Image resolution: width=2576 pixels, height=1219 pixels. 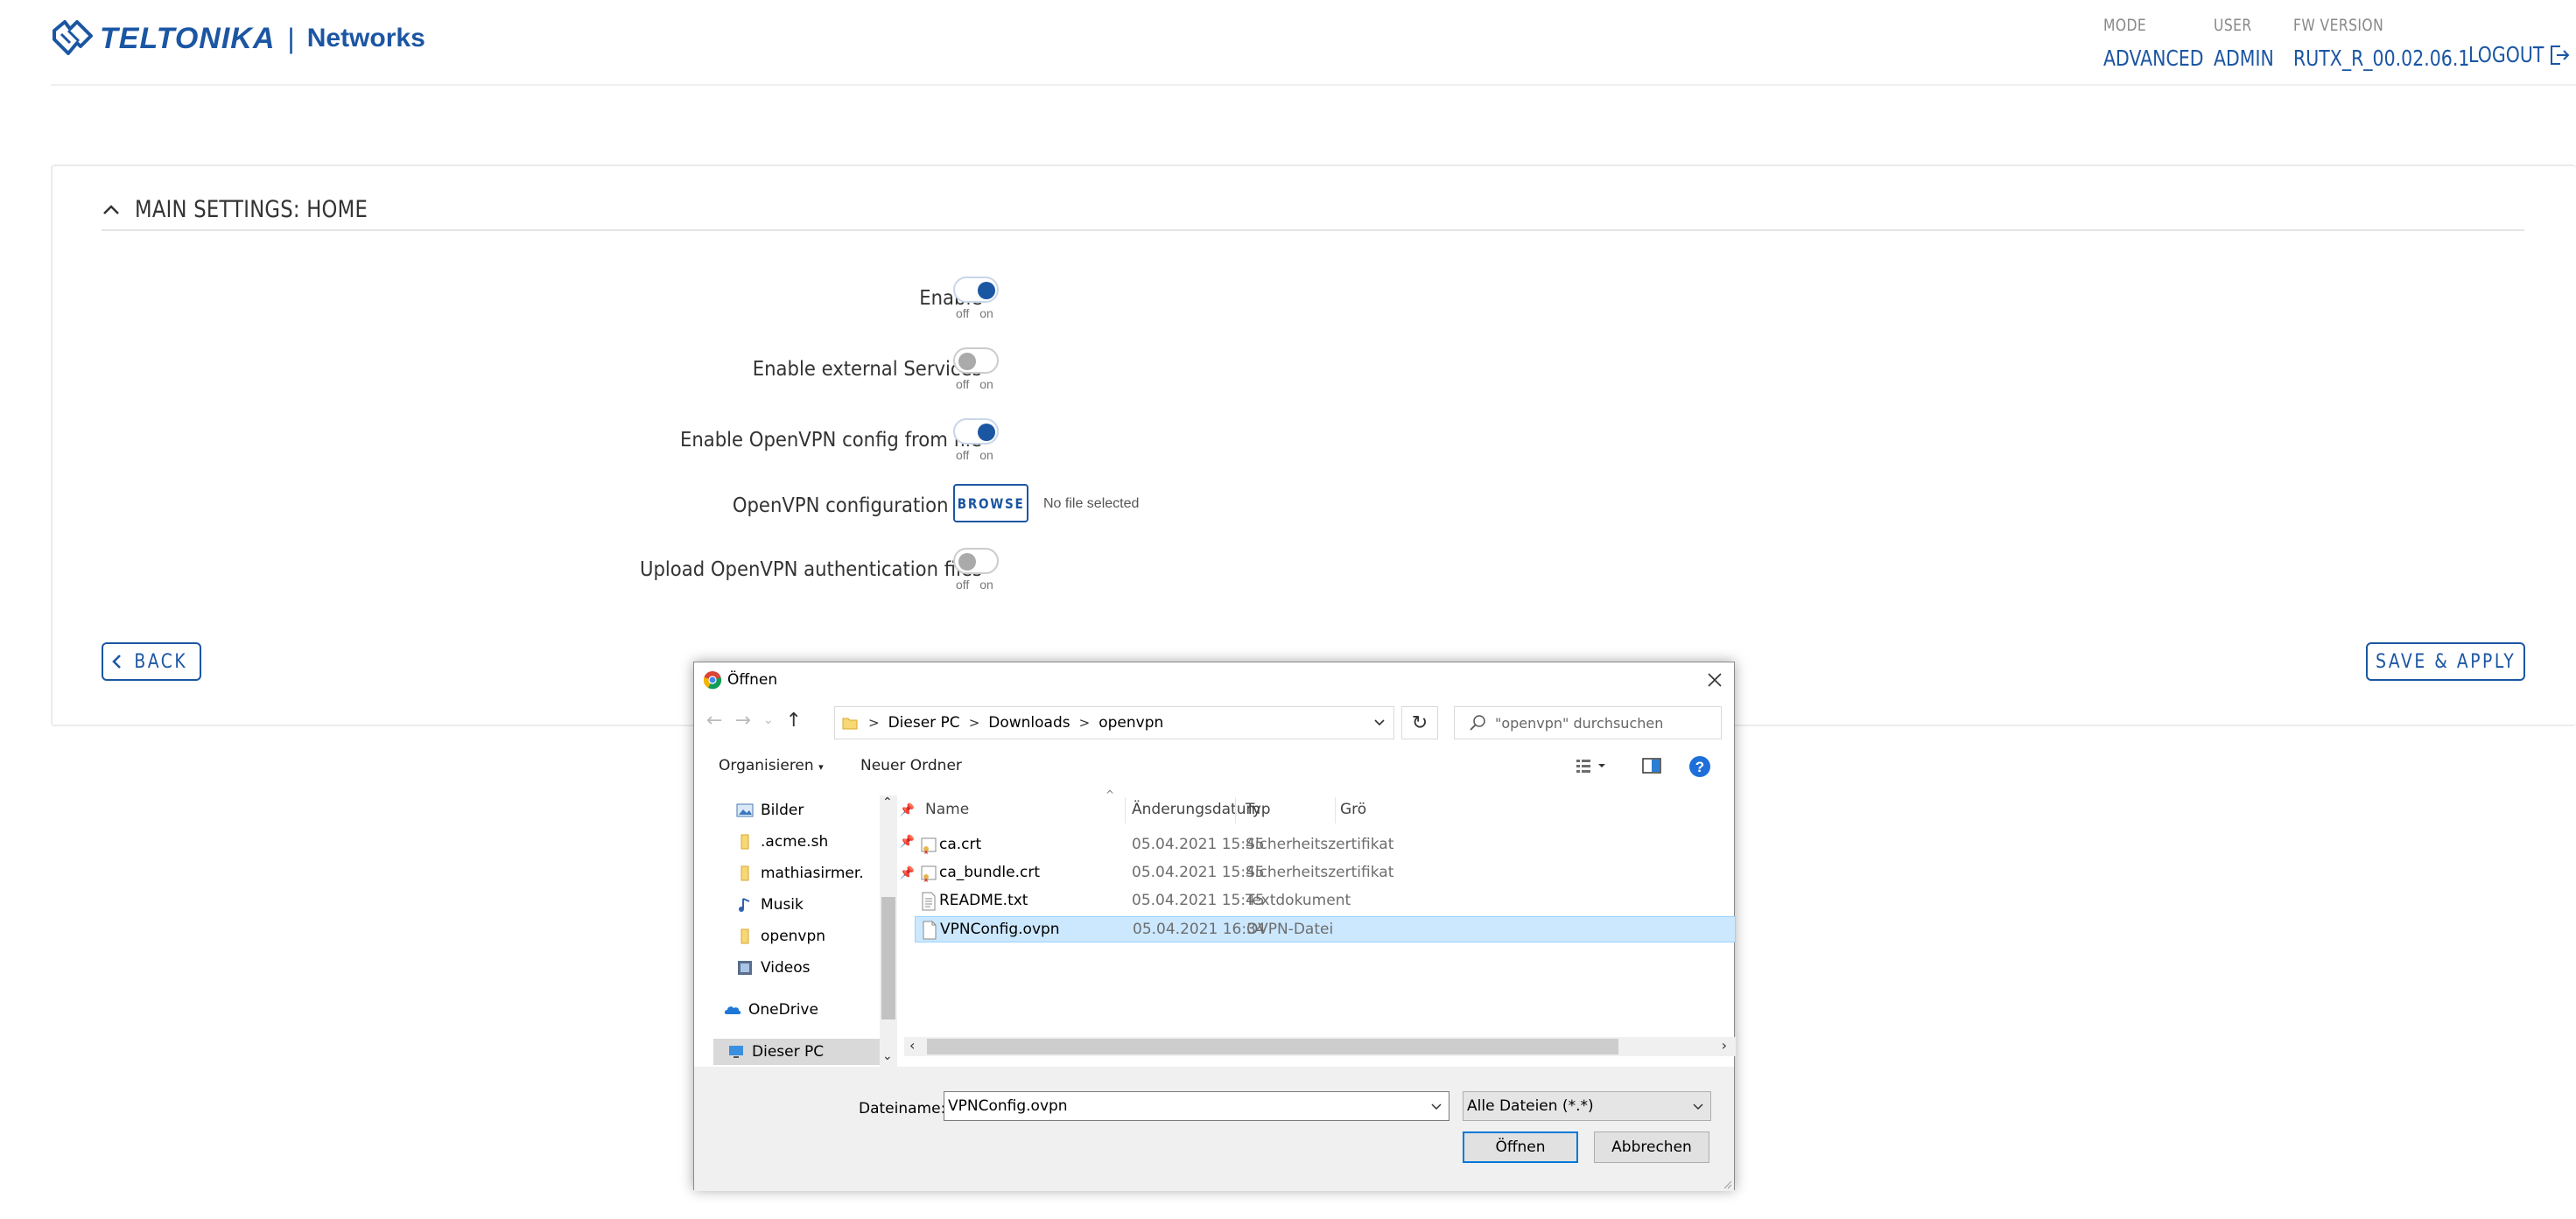 What do you see at coordinates (831, 440) in the screenshot?
I see `openvpn-config-from-file-label: Enable OpenVPN config from file` at bounding box center [831, 440].